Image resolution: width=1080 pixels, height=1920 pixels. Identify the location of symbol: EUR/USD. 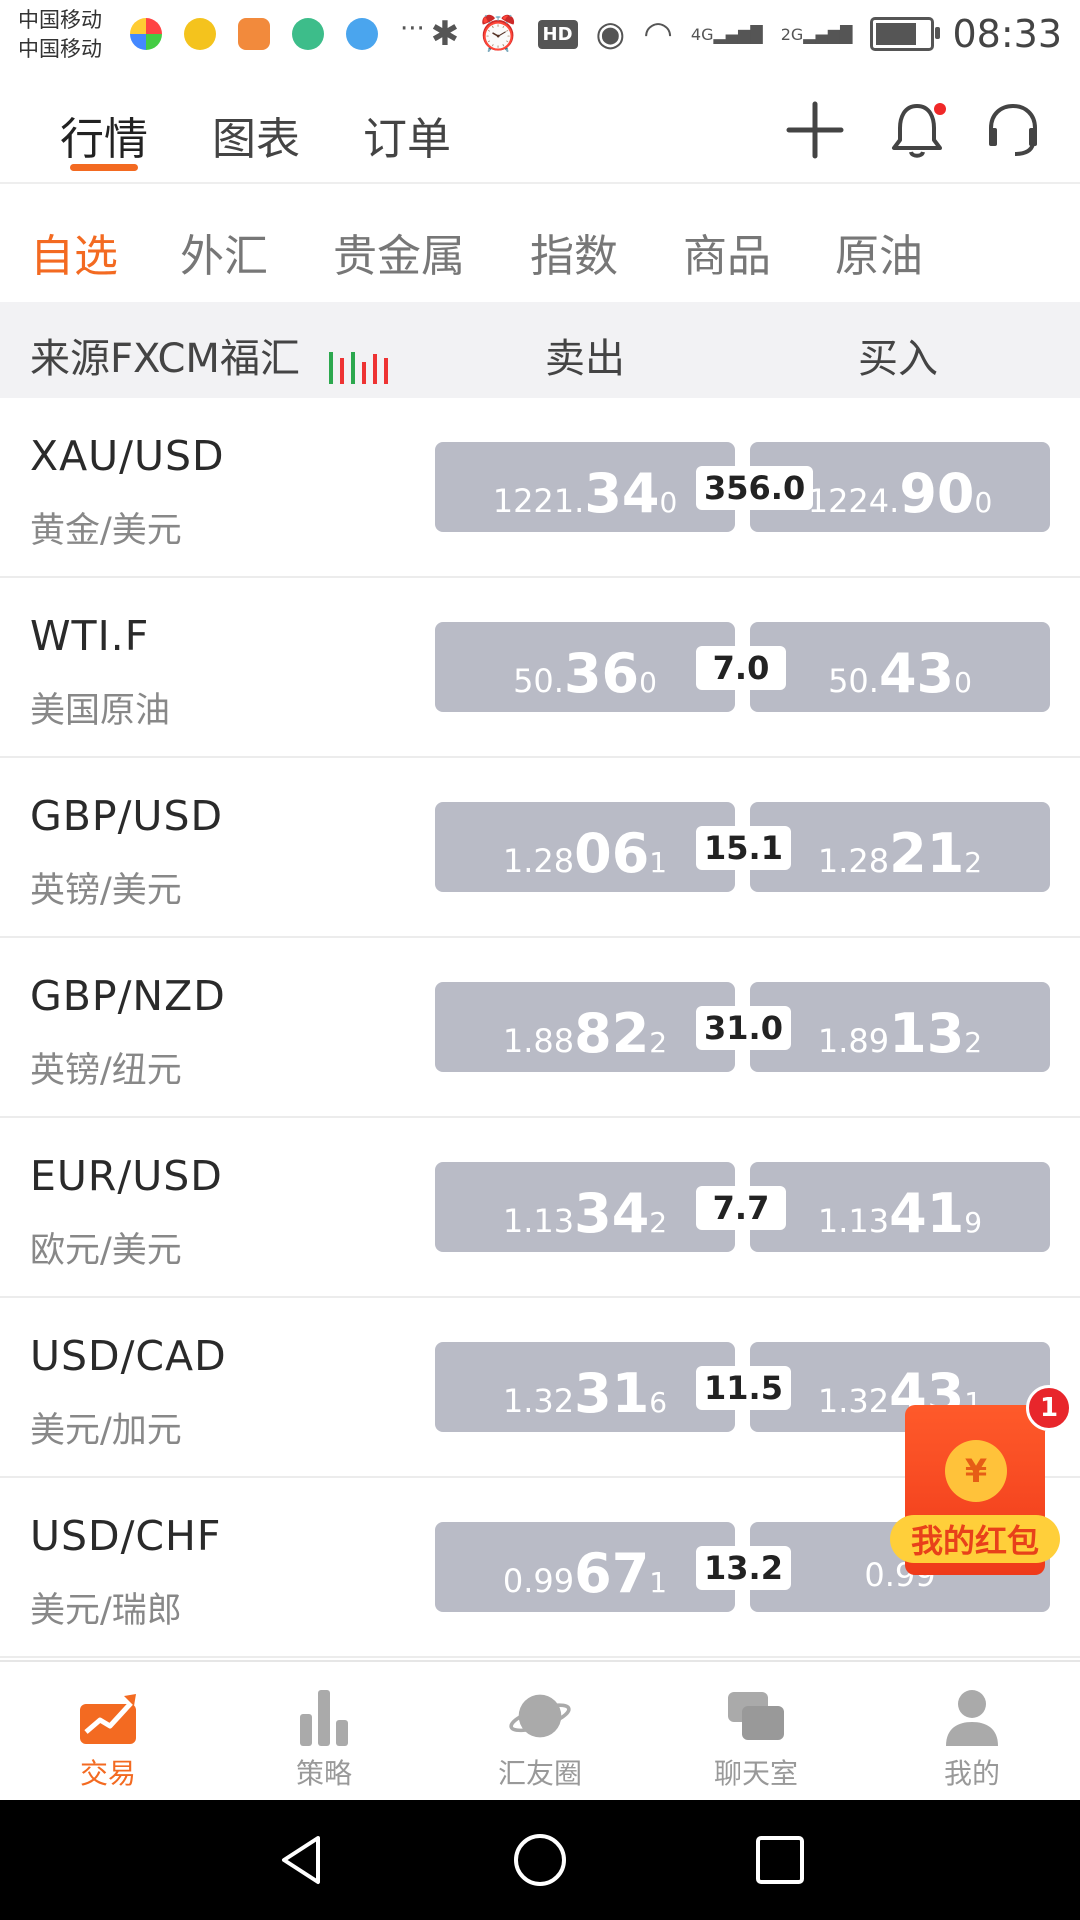
(126, 1176).